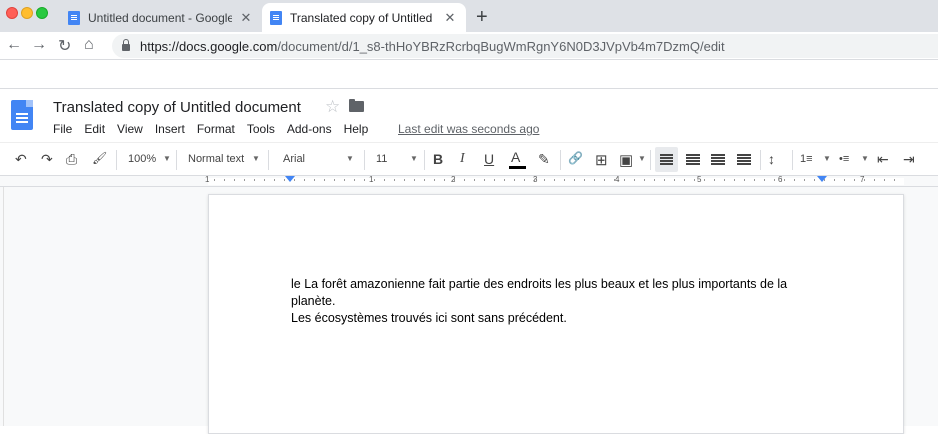 The height and width of the screenshot is (434, 938). Describe the element at coordinates (309, 129) in the screenshot. I see `menu-add-ons: Add-ons` at that location.